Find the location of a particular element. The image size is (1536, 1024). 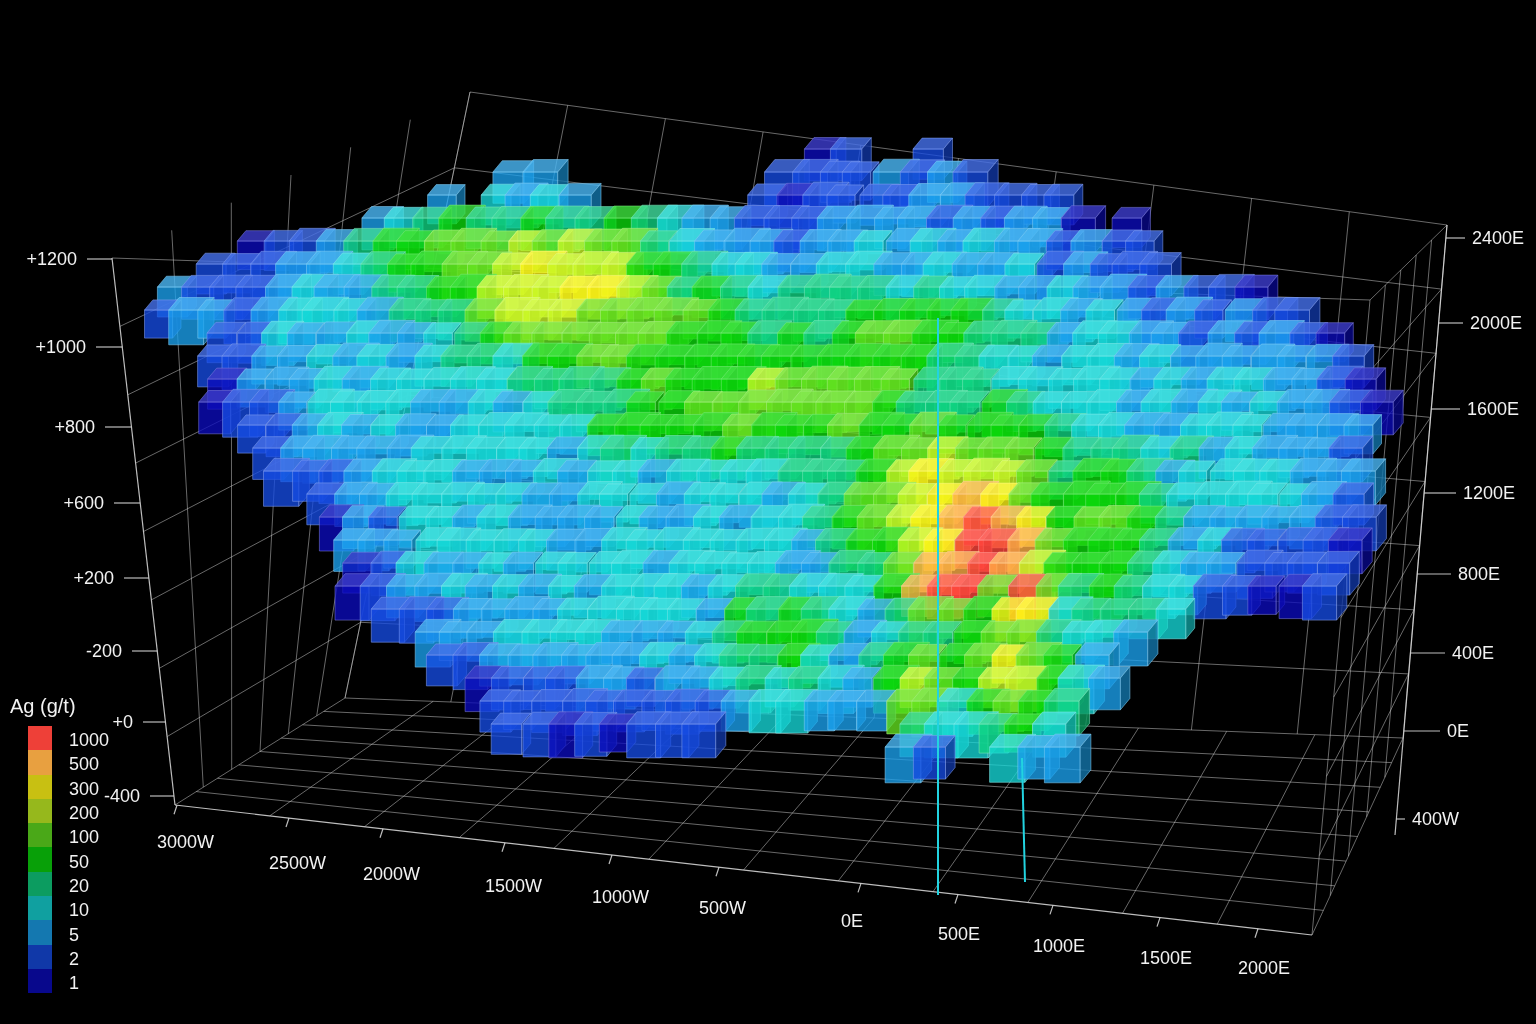

axis-tick-label: +0 is located at coordinates (122, 722).